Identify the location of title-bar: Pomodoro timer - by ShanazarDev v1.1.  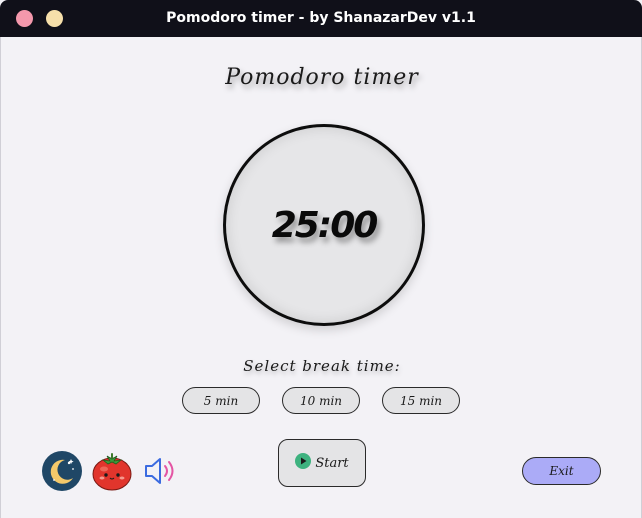
(321, 18).